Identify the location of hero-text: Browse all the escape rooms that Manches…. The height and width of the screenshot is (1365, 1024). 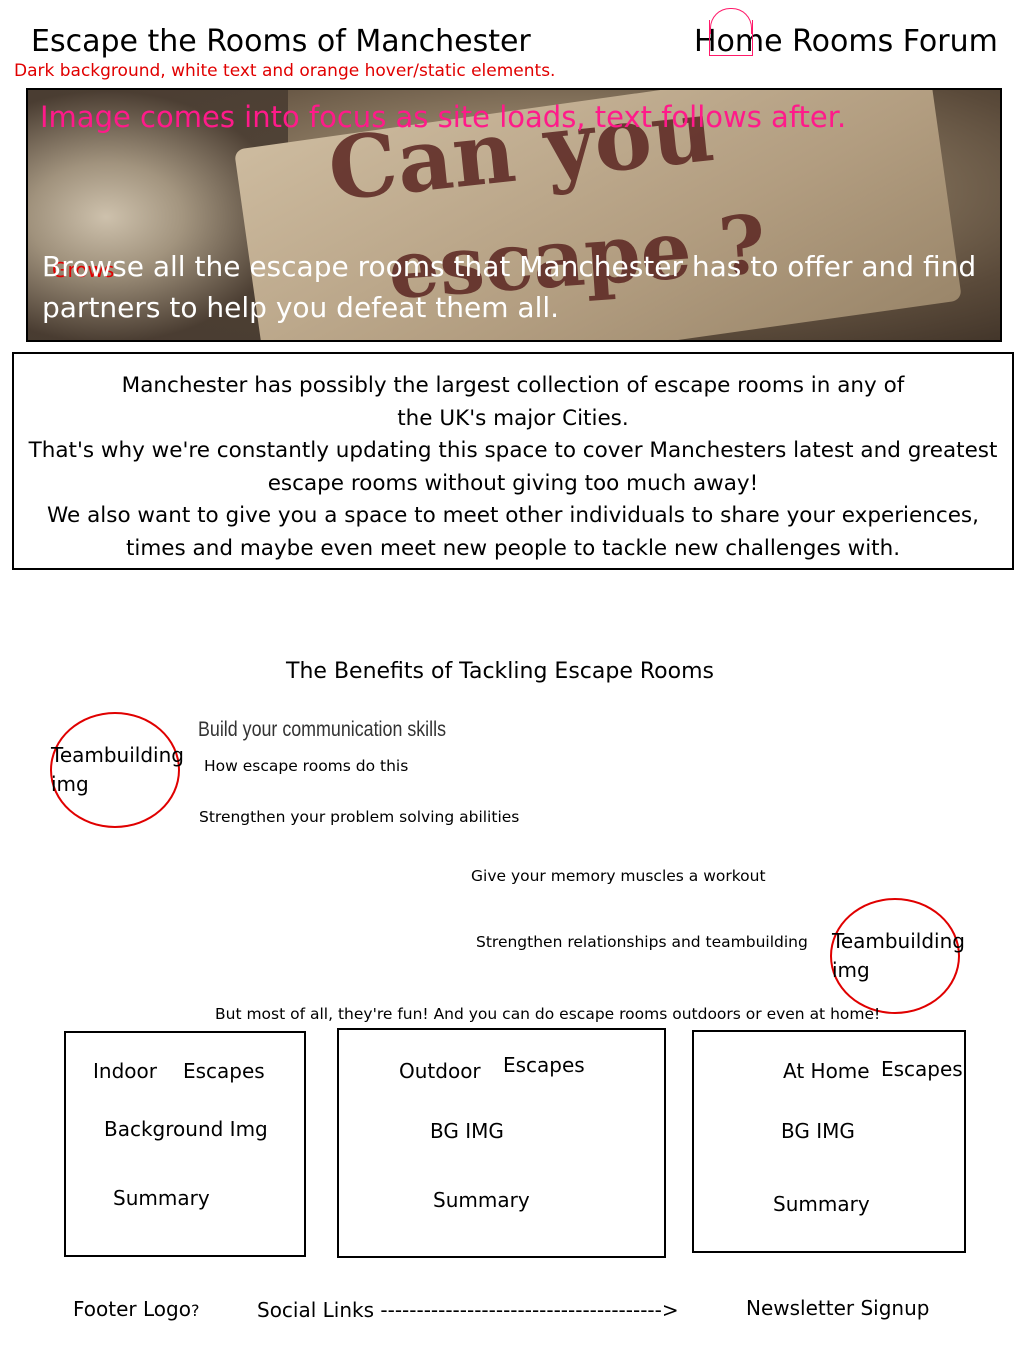
(509, 287).